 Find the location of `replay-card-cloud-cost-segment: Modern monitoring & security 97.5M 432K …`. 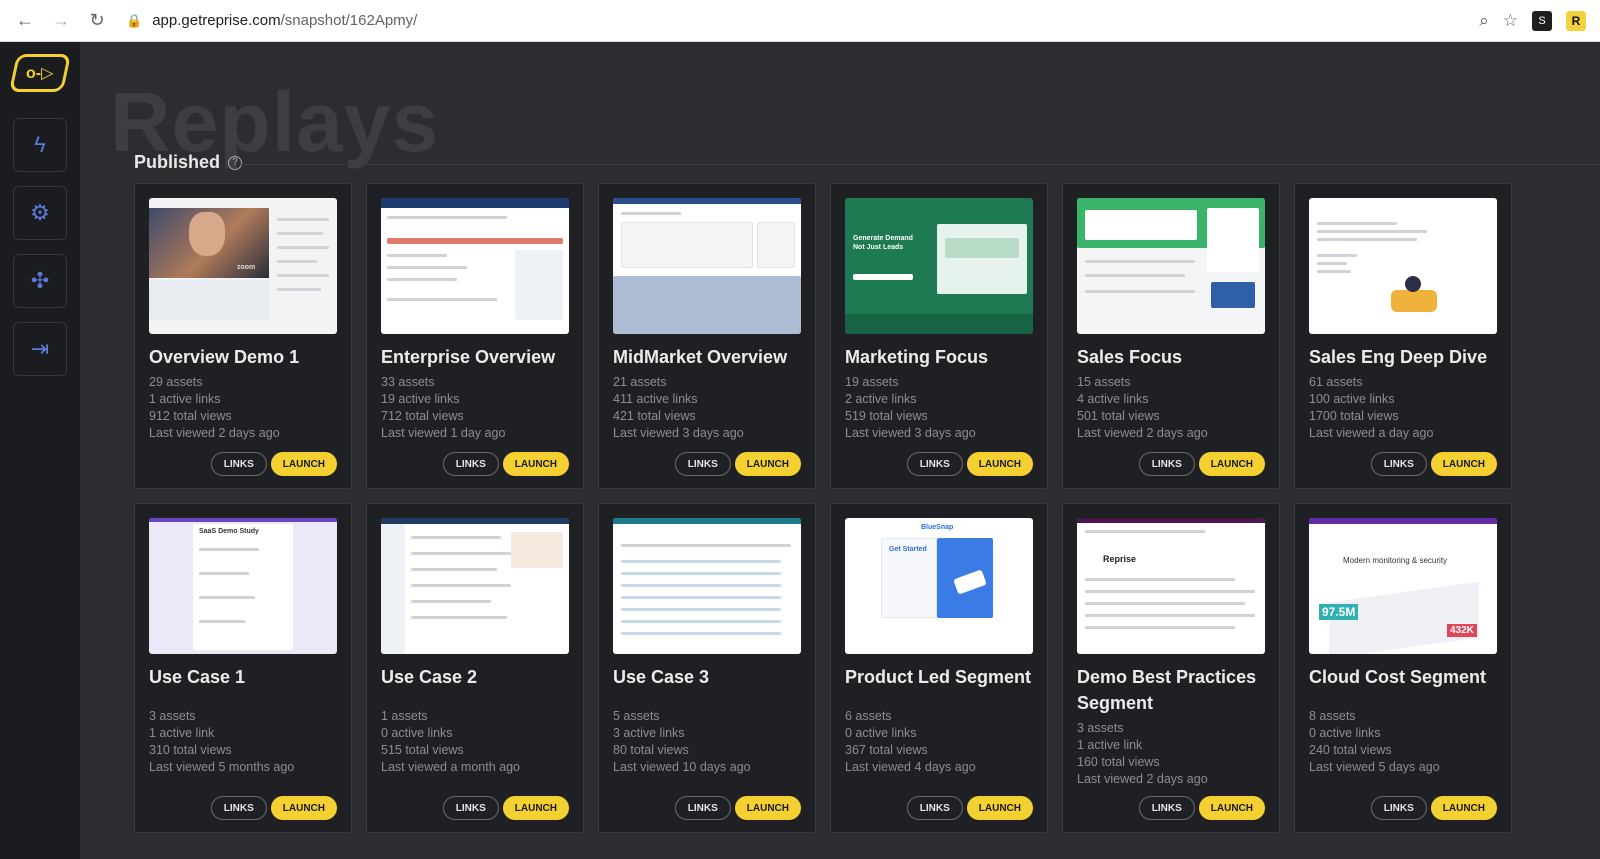

replay-card-cloud-cost-segment: Modern monitoring & security 97.5M 432K … is located at coordinates (1403, 668).